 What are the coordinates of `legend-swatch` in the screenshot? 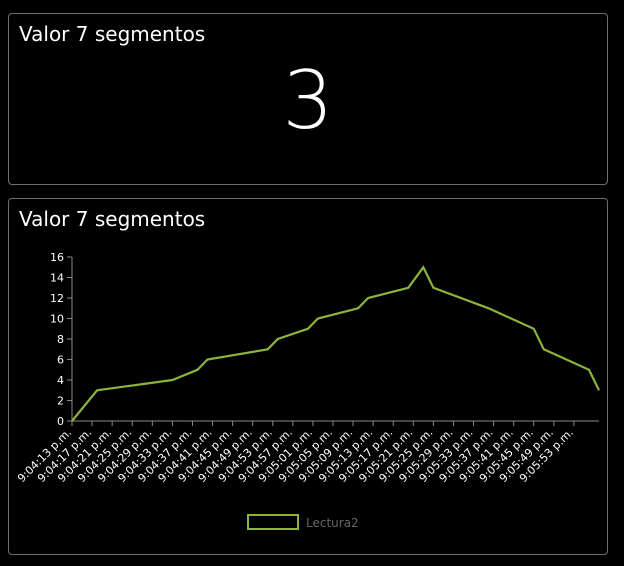 It's located at (273, 522).